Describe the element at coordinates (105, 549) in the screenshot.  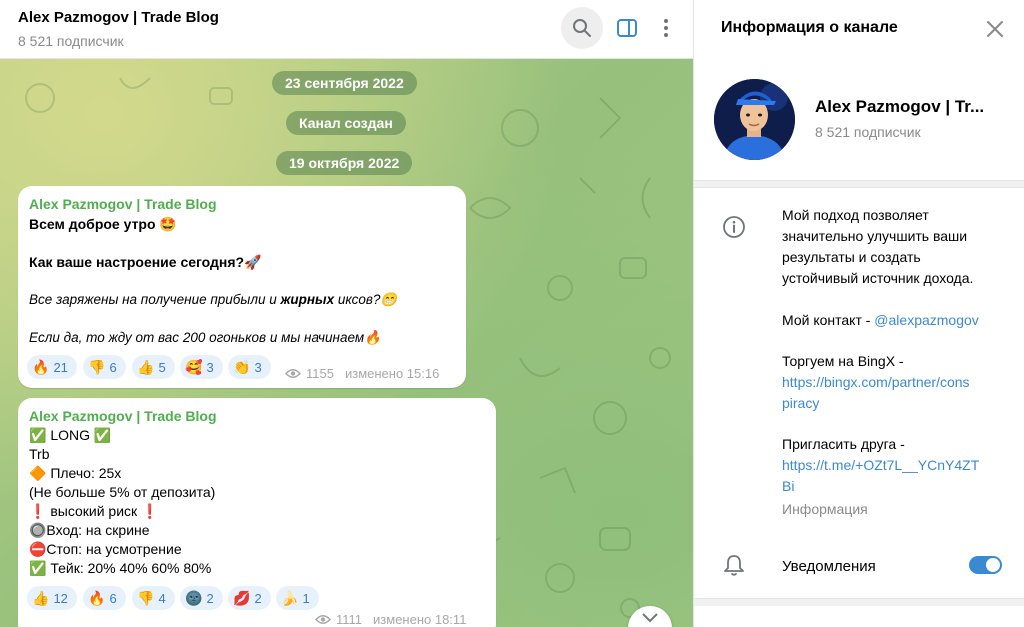
I see `message-text: ⛔Стоп: на усмотрение` at that location.